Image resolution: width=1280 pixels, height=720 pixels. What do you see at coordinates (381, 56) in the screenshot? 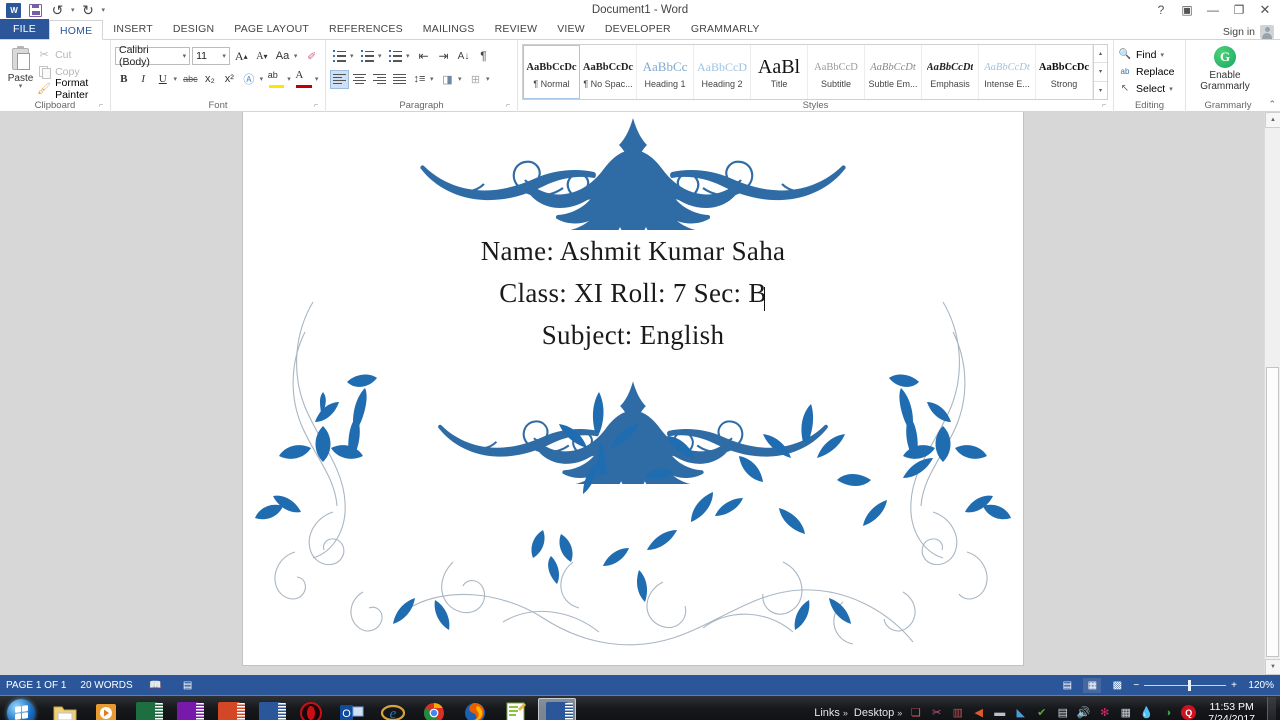
I see `numbering-dropdown-icon: ▾` at bounding box center [381, 56].